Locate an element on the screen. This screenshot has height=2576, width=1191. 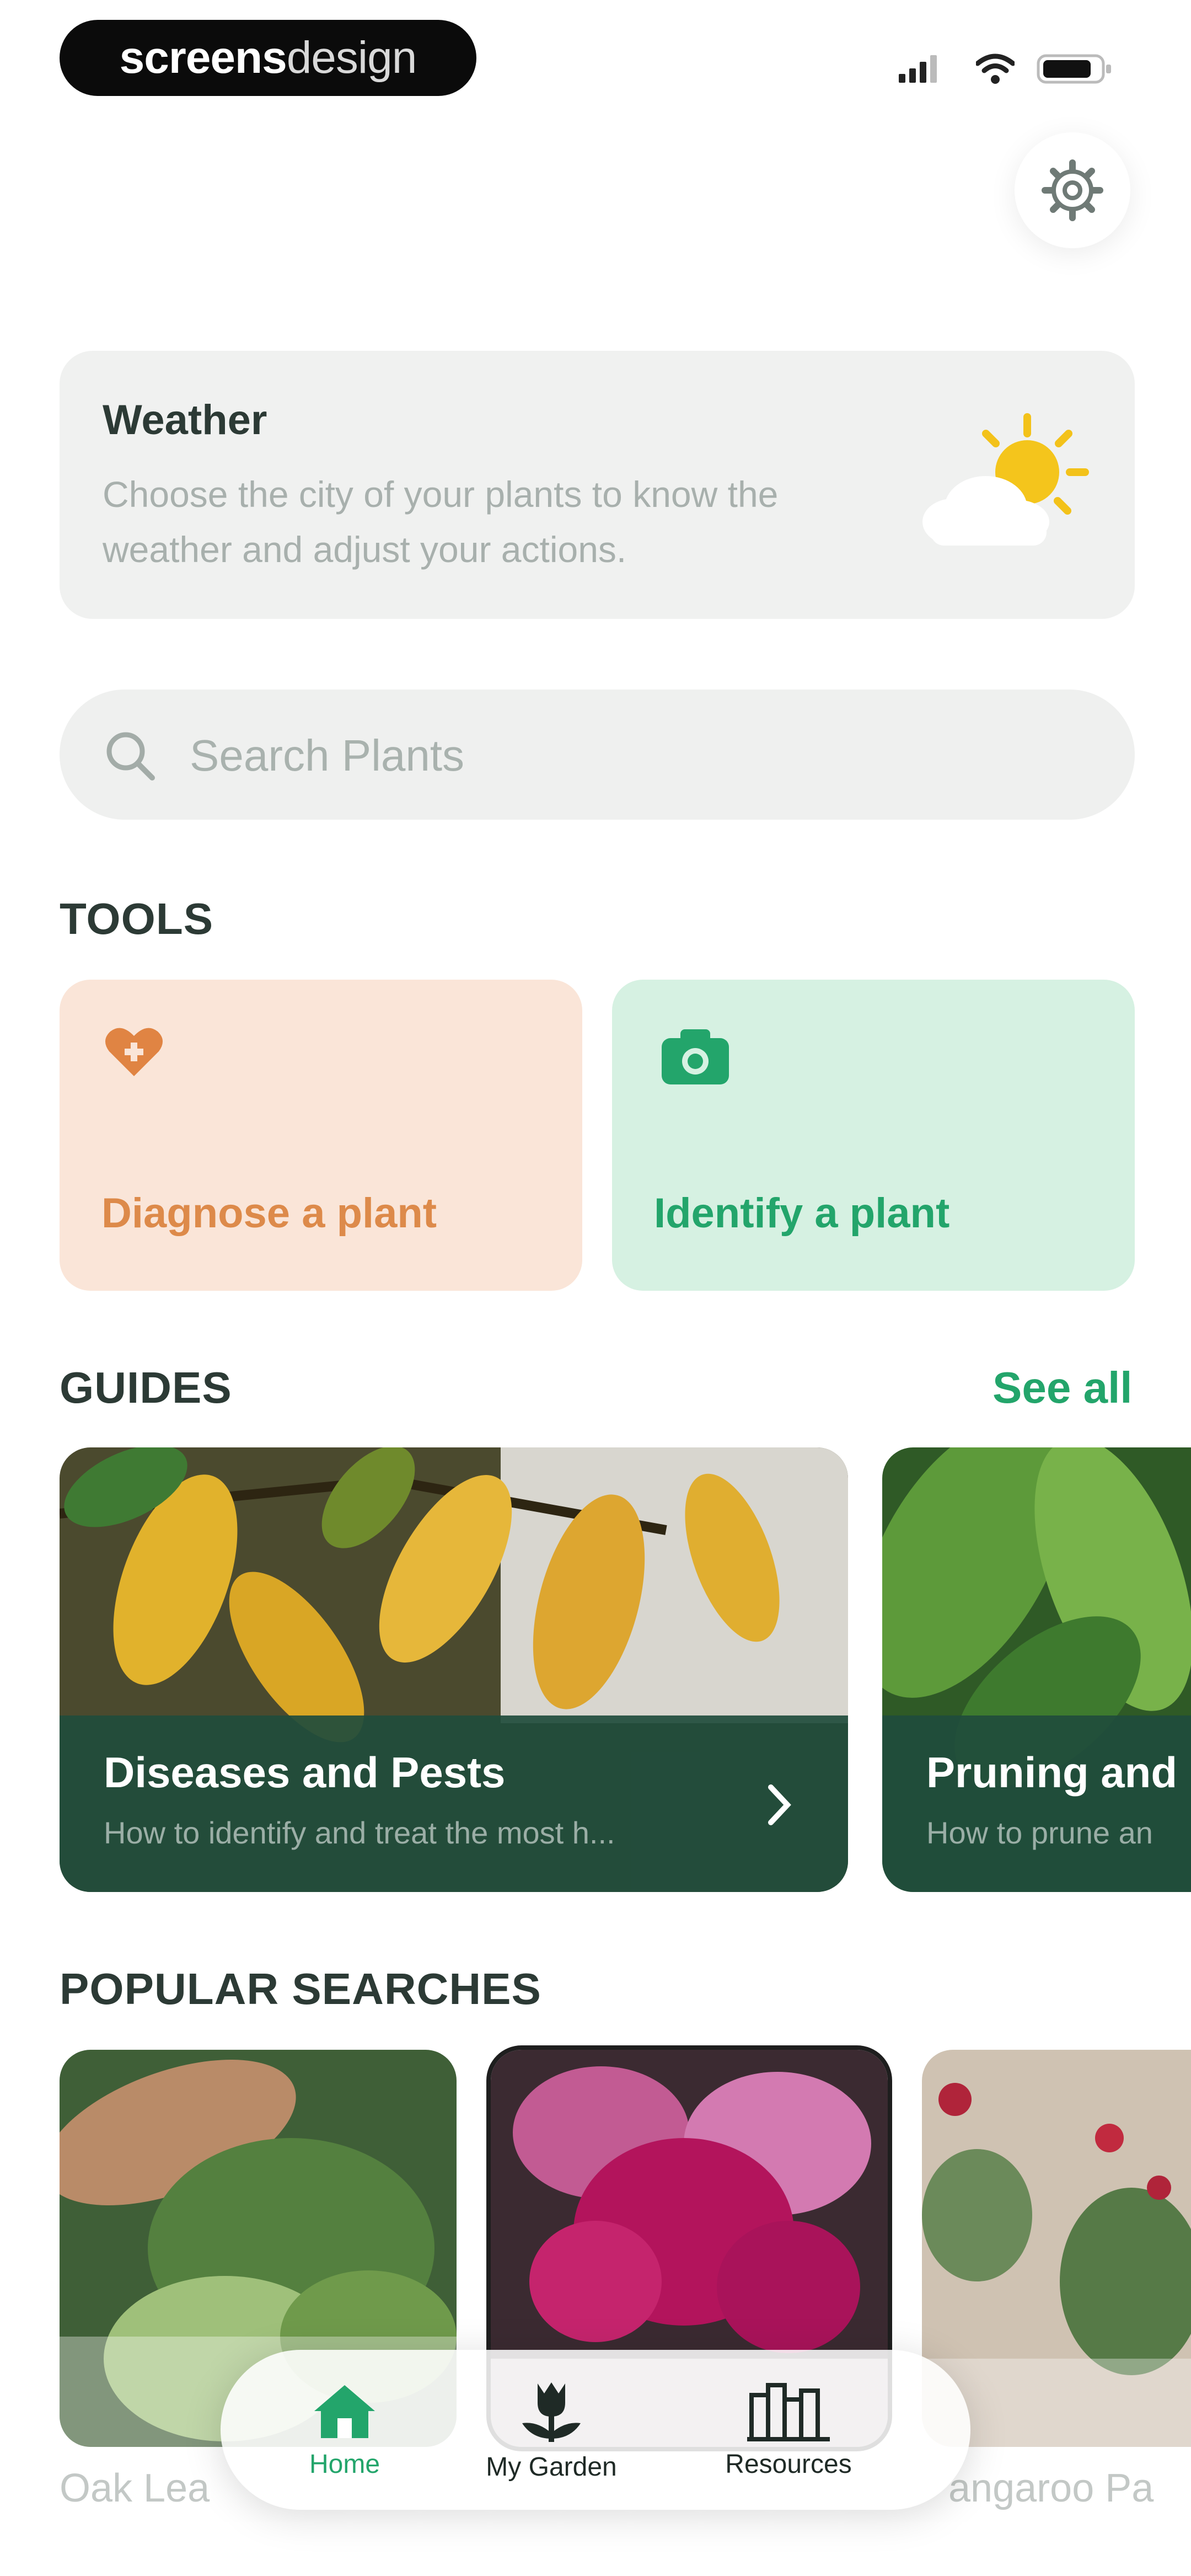
search-bar: Search Plants is located at coordinates (597, 755).